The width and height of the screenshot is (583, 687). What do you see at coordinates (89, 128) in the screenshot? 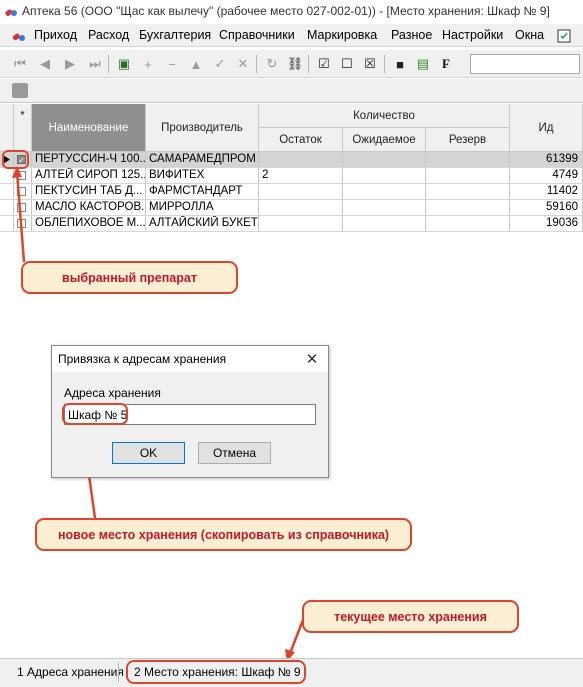
I see `column-header-name: Наименование` at bounding box center [89, 128].